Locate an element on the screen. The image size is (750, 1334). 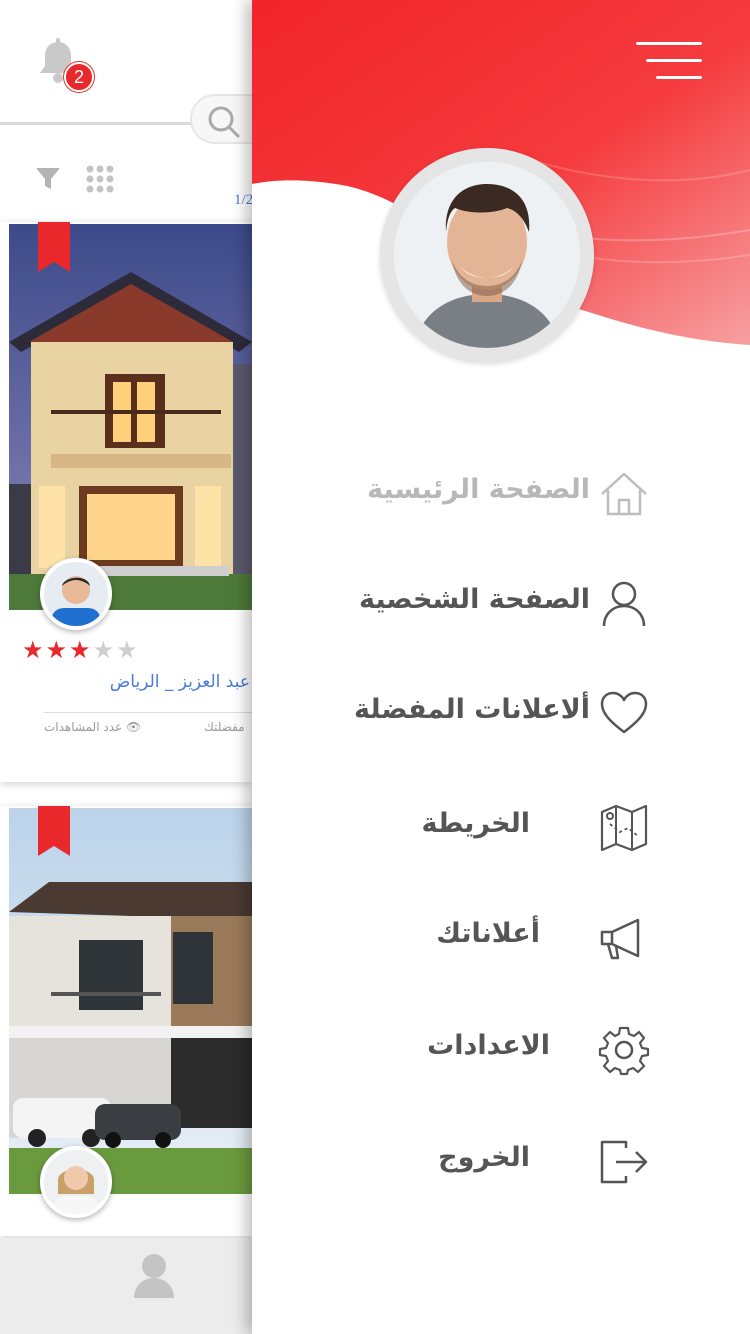
menu-item-logout: الخروج is located at coordinates (451, 1163).